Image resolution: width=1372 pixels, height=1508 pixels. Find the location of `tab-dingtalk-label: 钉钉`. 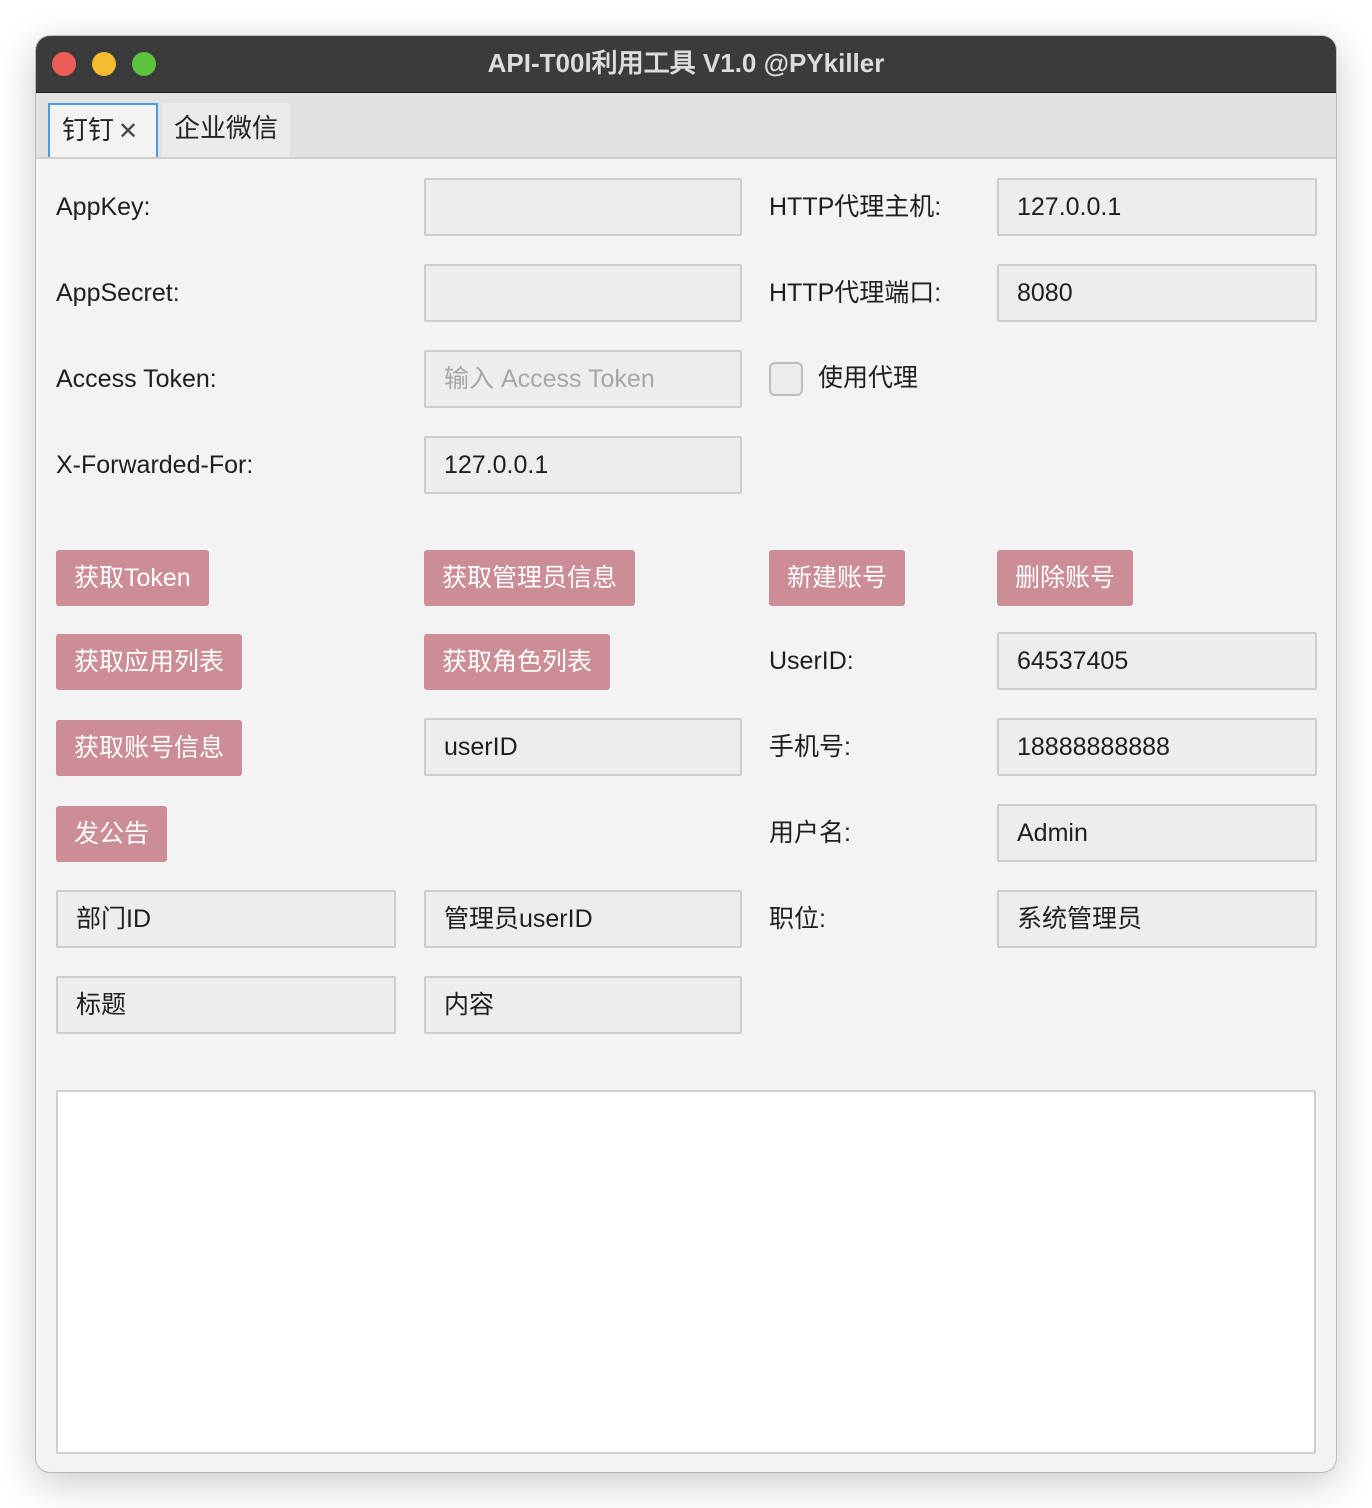

tab-dingtalk-label: 钉钉 is located at coordinates (88, 130).